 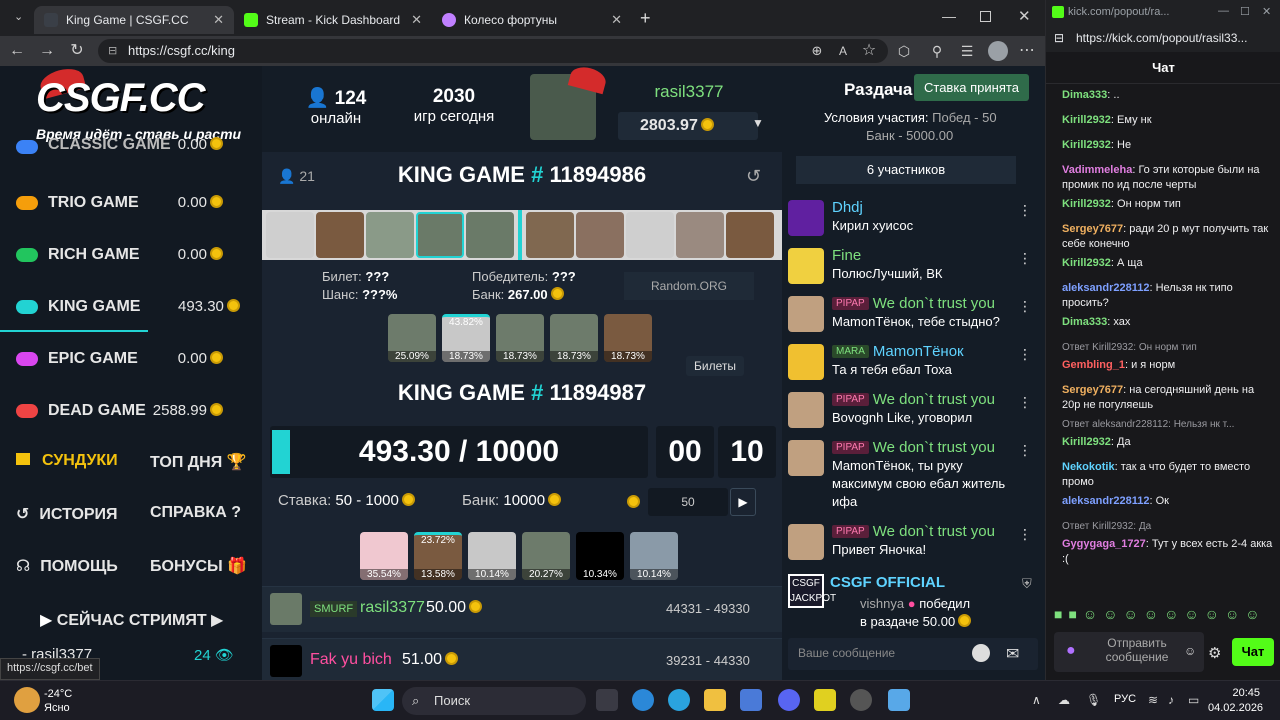 I want to click on weather-icon, so click(x=27, y=700).